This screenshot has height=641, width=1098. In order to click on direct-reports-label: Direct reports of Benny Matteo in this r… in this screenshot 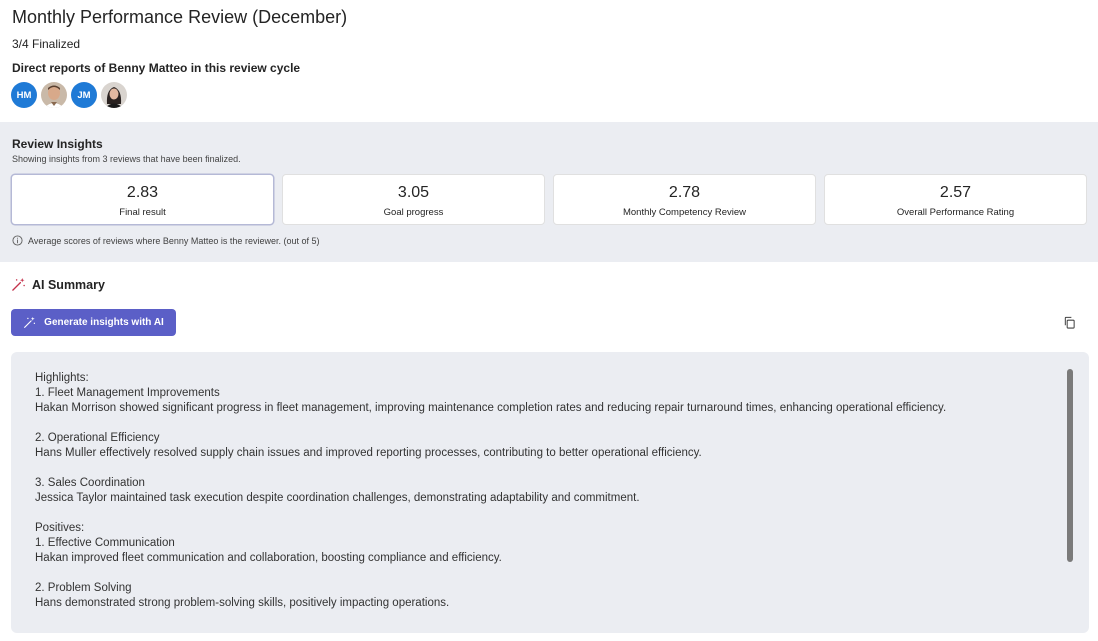, I will do `click(156, 68)`.